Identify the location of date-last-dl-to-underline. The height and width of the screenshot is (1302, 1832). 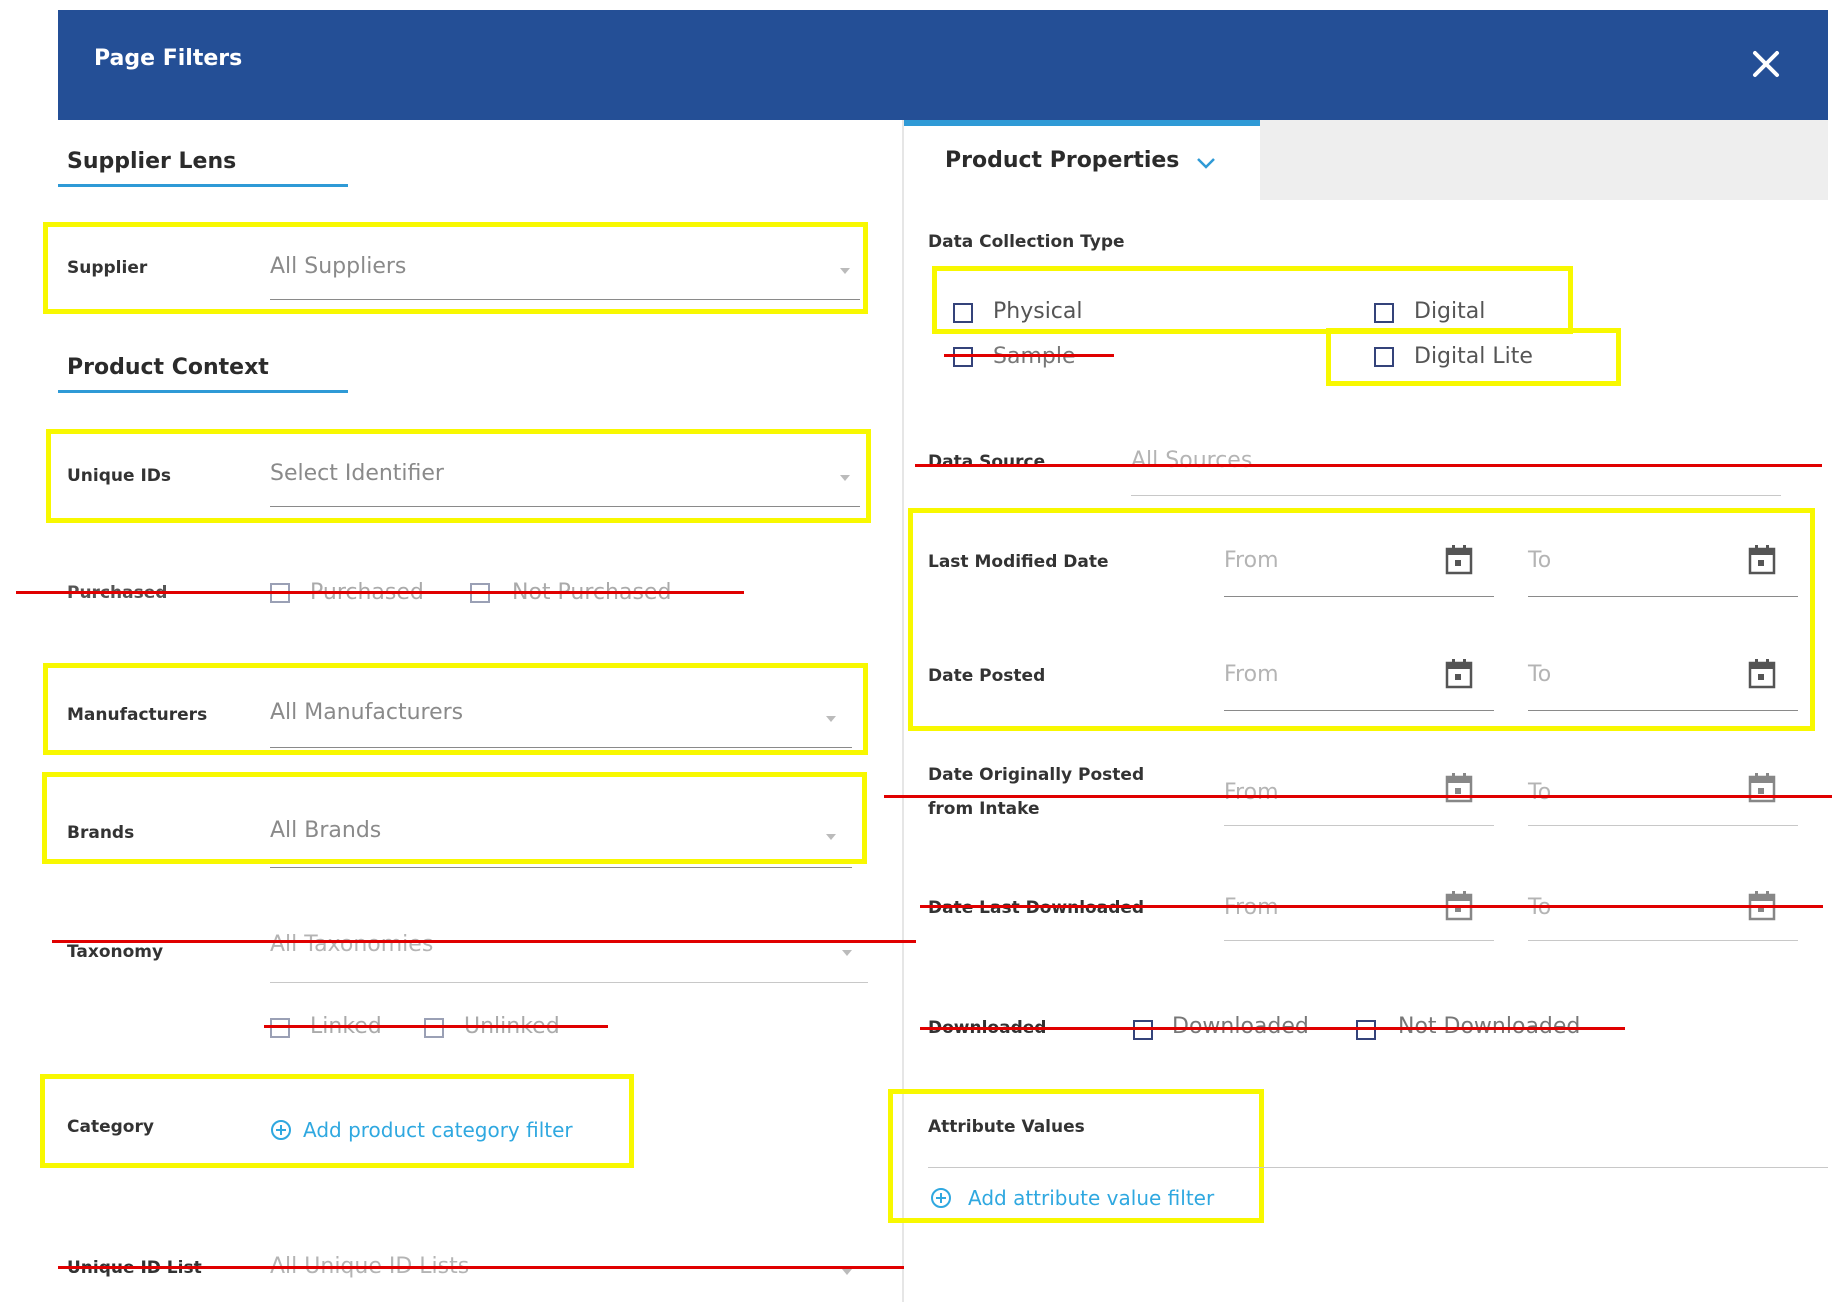
(1663, 940).